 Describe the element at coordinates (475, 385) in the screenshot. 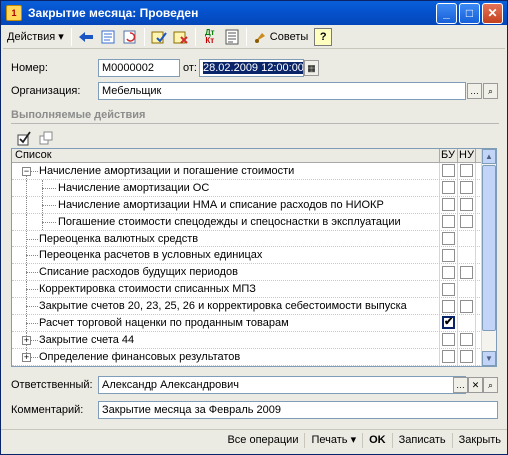

I see `clear-icon: ✕` at that location.